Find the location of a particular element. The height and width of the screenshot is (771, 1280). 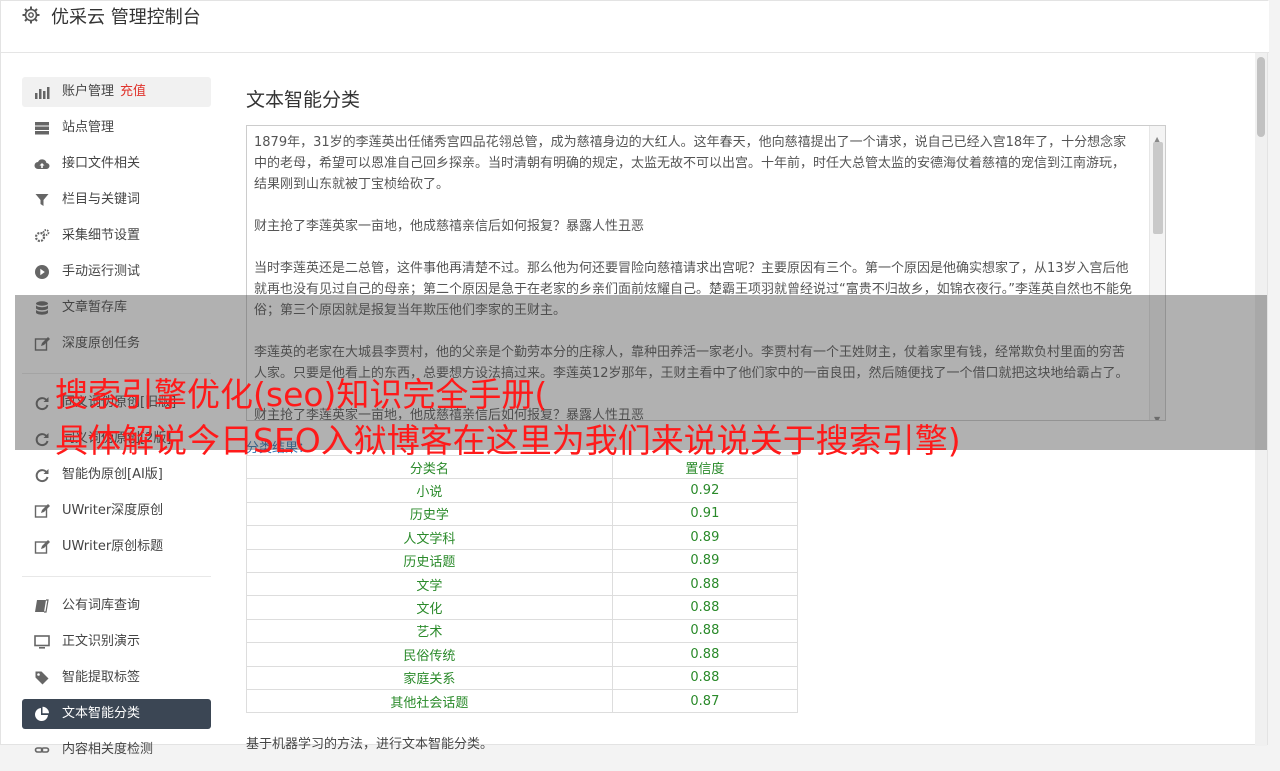

category-cell: 其他社会话题 is located at coordinates (429, 701).